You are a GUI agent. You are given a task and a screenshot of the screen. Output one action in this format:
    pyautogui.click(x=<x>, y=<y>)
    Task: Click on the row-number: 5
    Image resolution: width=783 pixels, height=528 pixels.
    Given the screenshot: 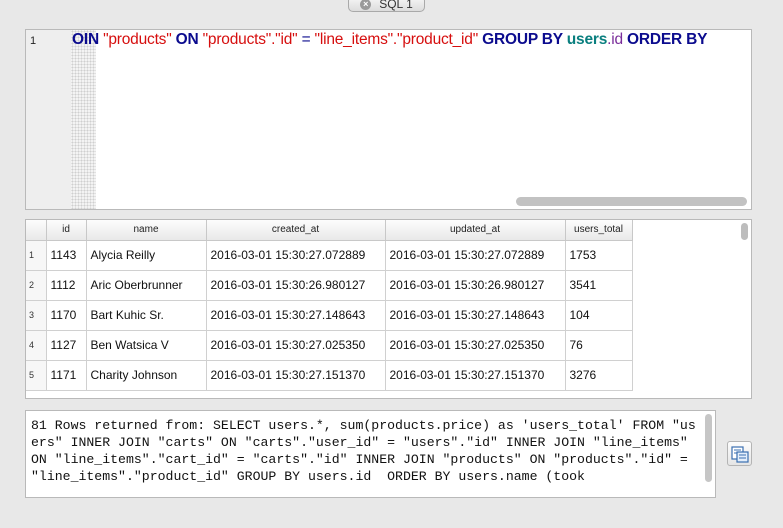 What is the action you would take?
    pyautogui.click(x=36, y=375)
    